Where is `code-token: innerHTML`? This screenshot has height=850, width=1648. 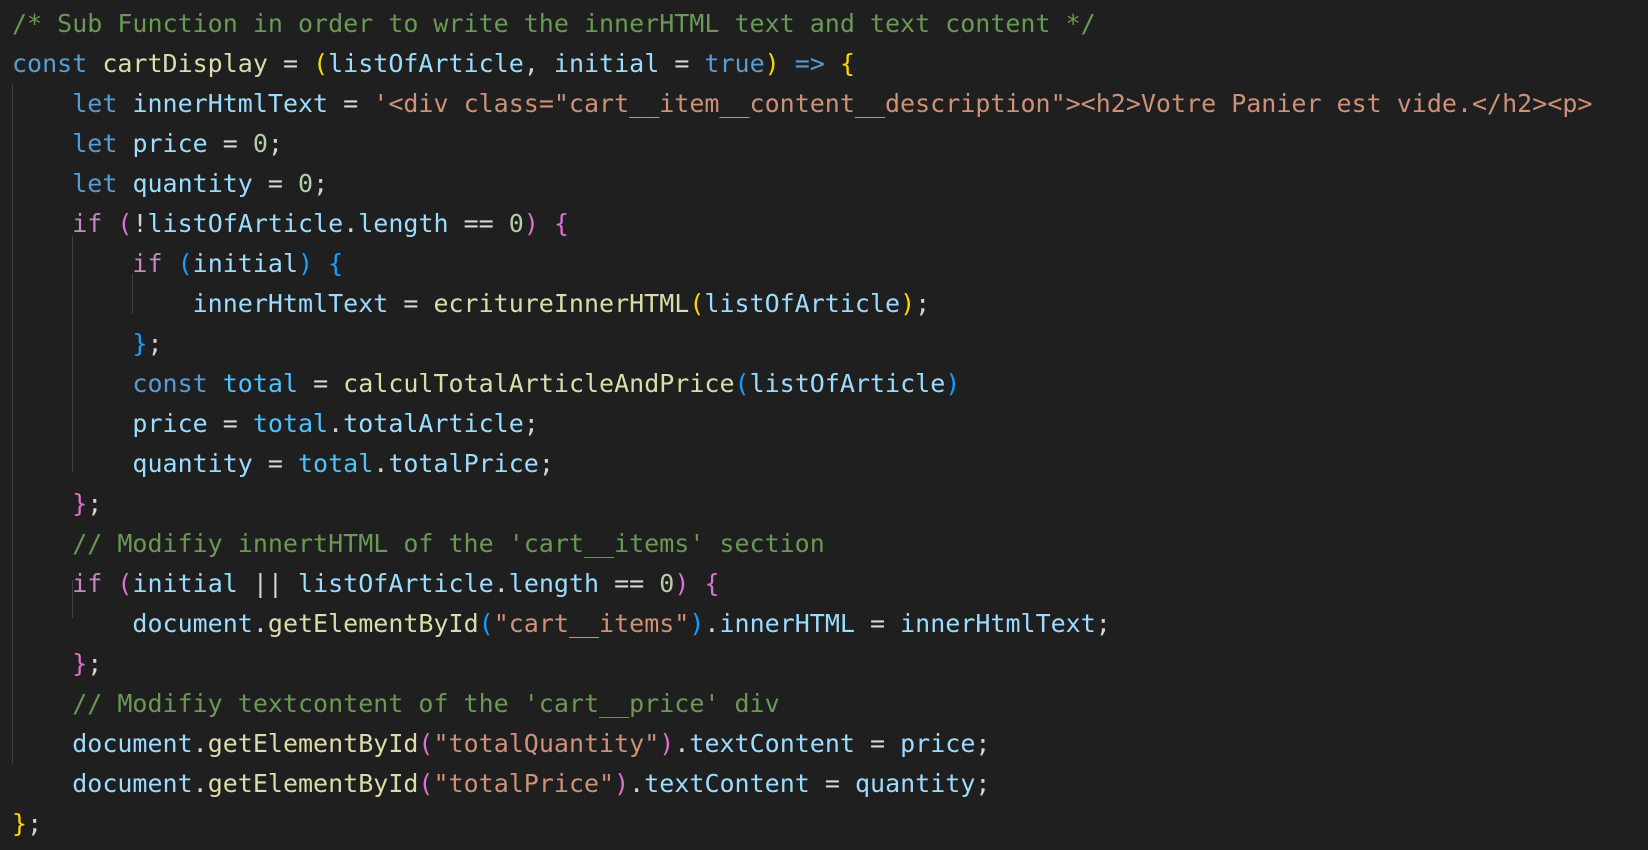
code-token: innerHTML is located at coordinates (787, 623).